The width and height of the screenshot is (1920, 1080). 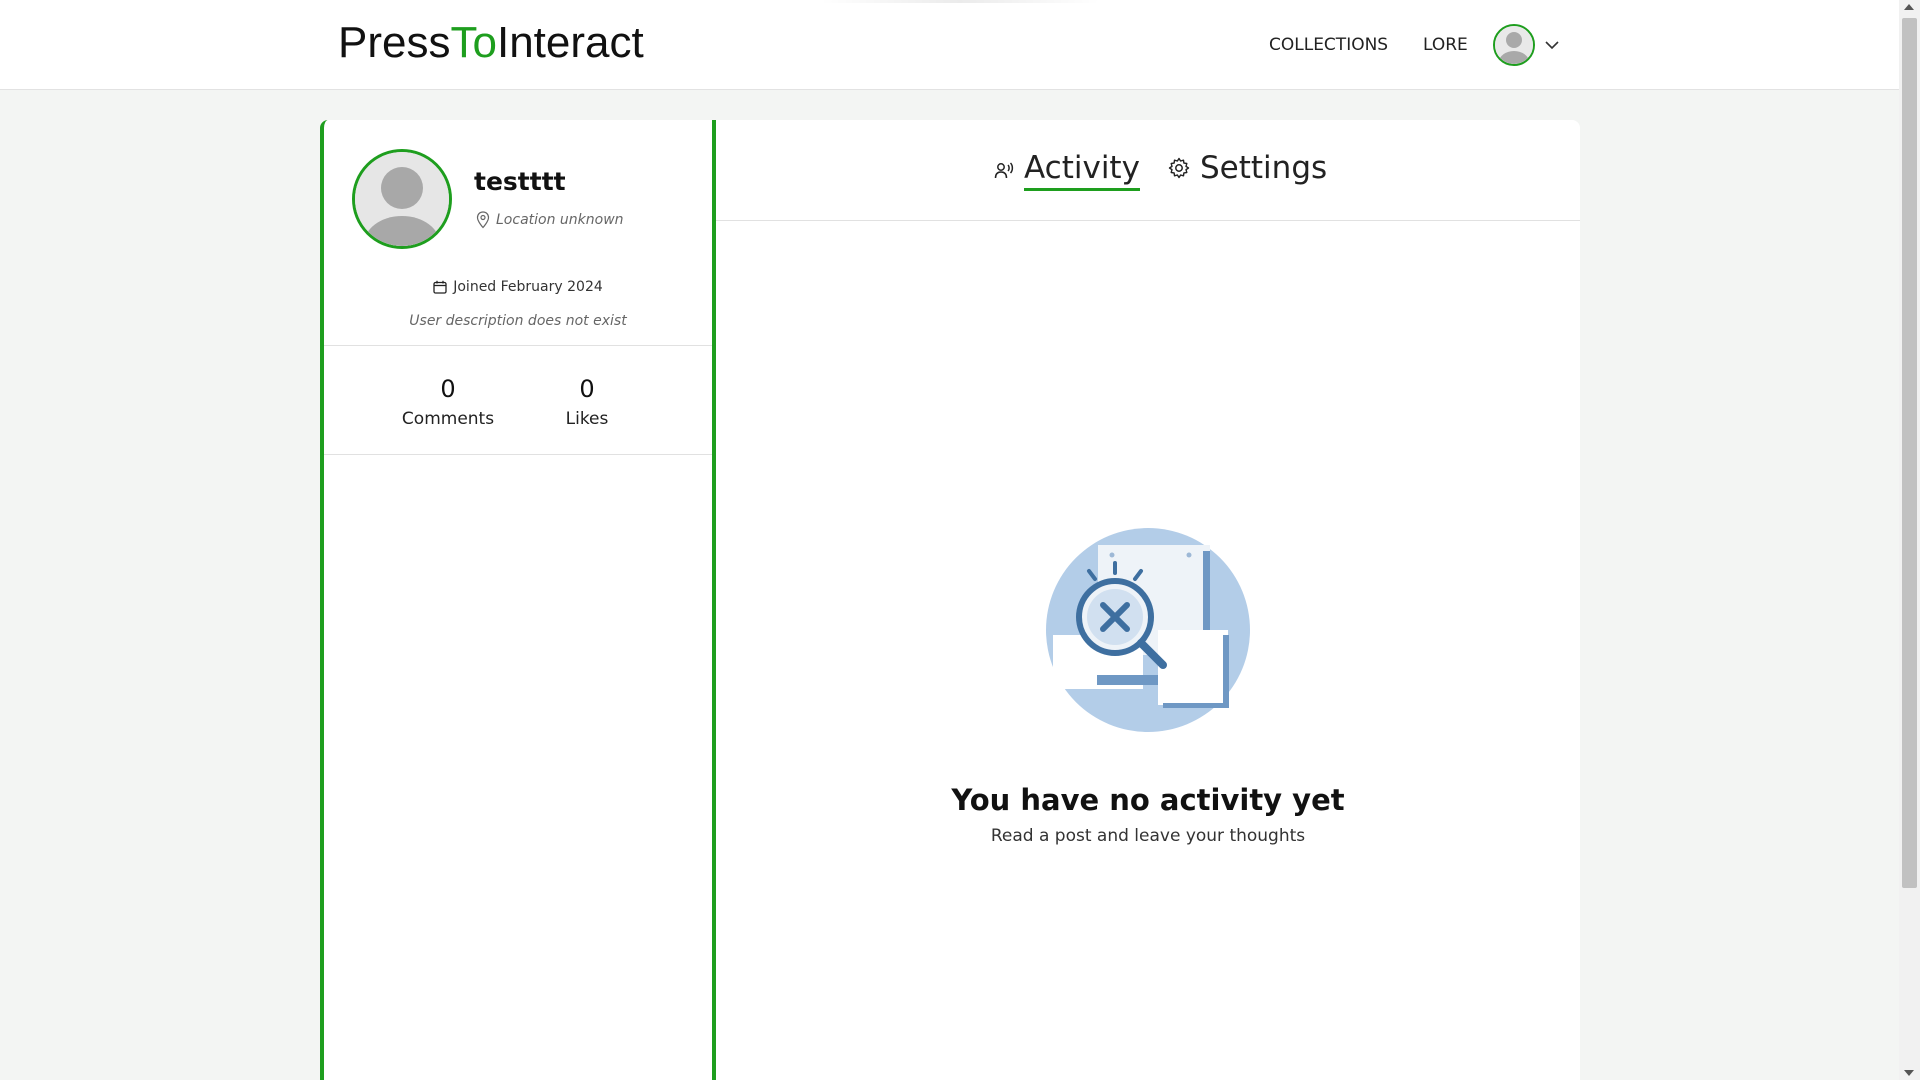 What do you see at coordinates (587, 419) in the screenshot?
I see `likes-label: Likes` at bounding box center [587, 419].